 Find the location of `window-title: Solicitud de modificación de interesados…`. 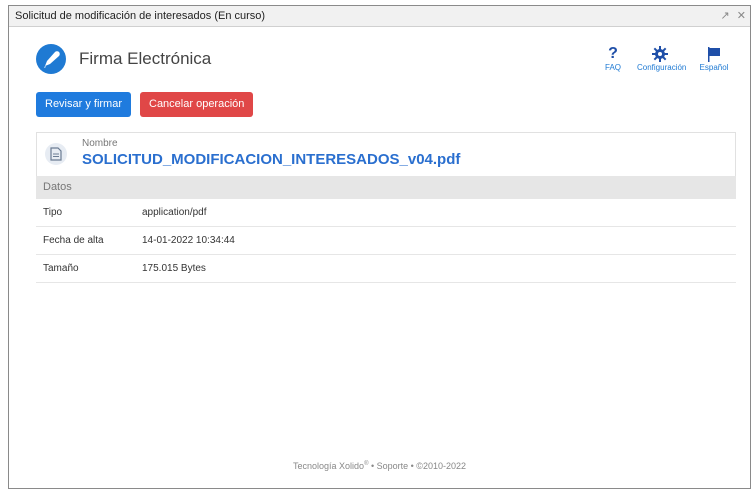

window-title: Solicitud de modificación de interesados… is located at coordinates (140, 16).